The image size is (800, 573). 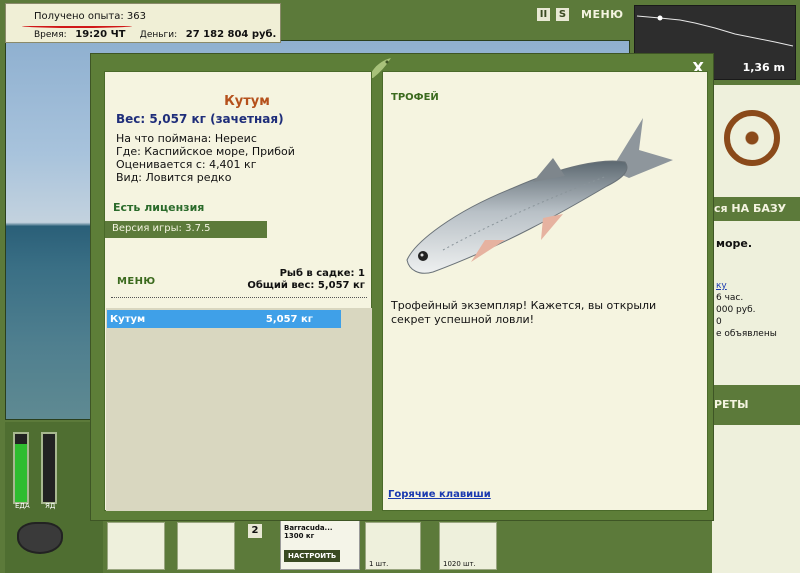 I want to click on dialog-menu-button: МЕНЮ, so click(x=136, y=281).